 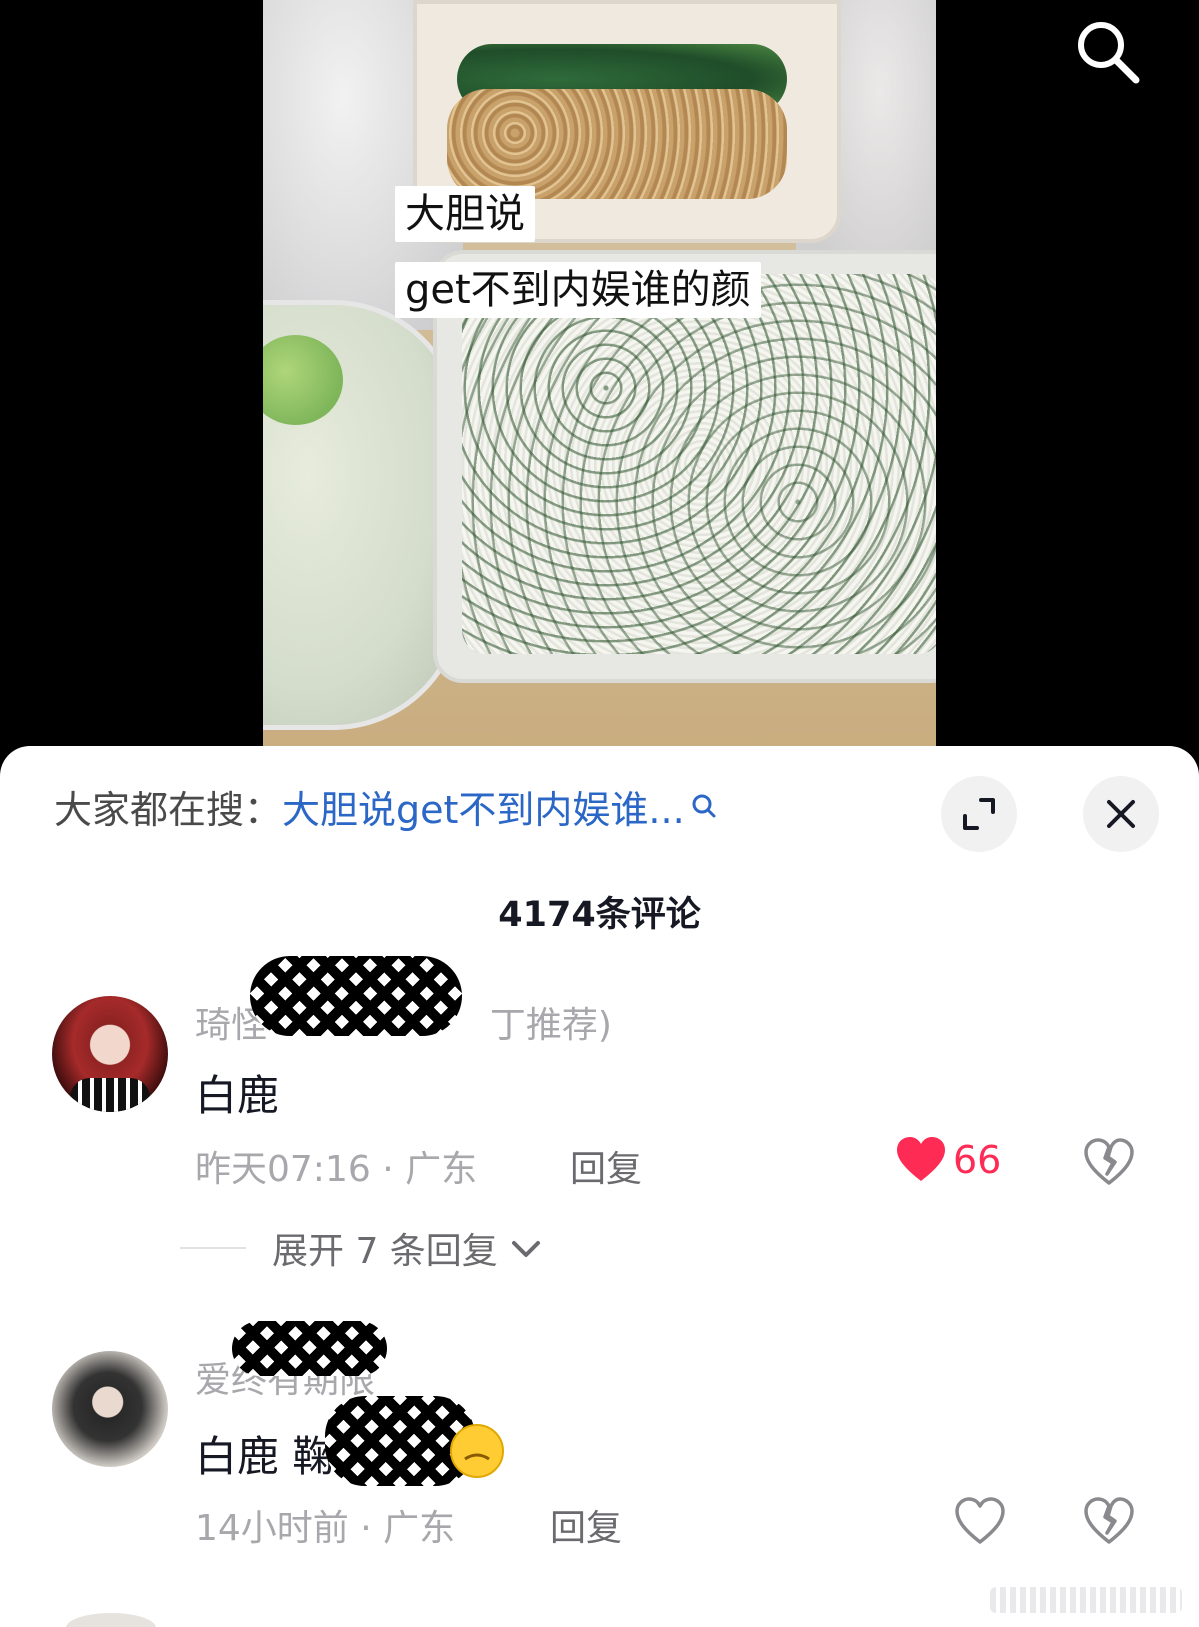 I want to click on expand-replies-label: 展开 7 条回复, so click(x=385, y=1251).